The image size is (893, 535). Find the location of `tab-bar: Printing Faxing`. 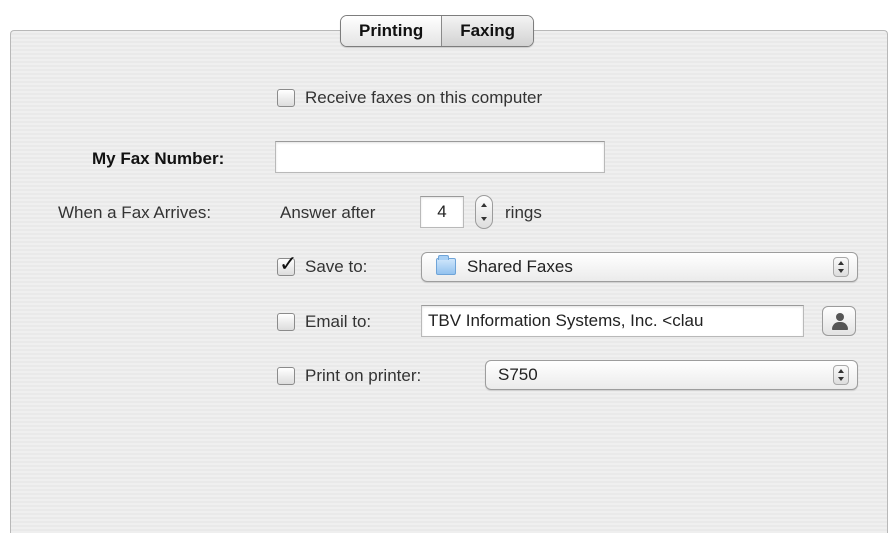

tab-bar: Printing Faxing is located at coordinates (437, 31).